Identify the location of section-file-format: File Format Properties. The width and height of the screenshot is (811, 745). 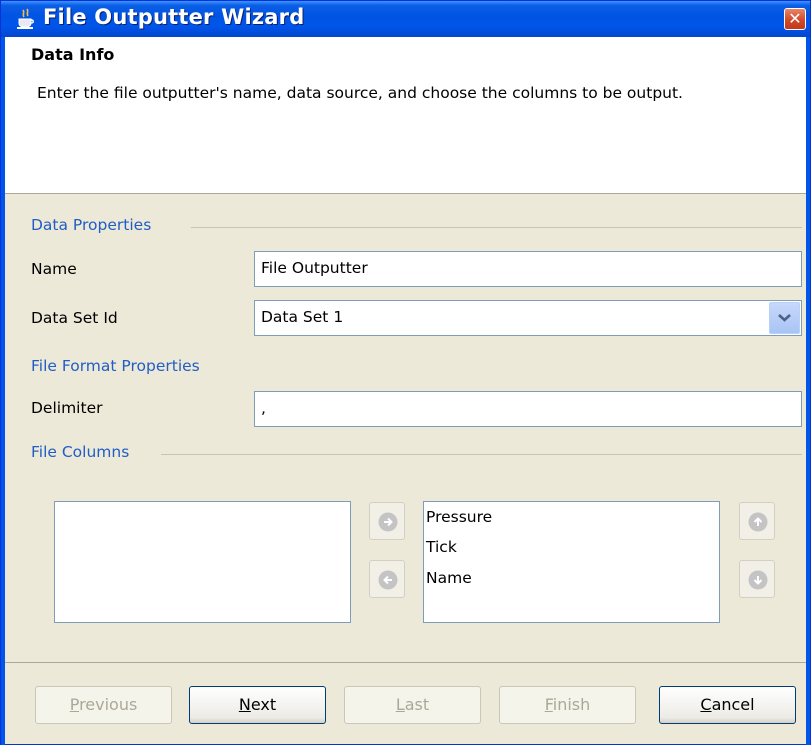
(115, 366).